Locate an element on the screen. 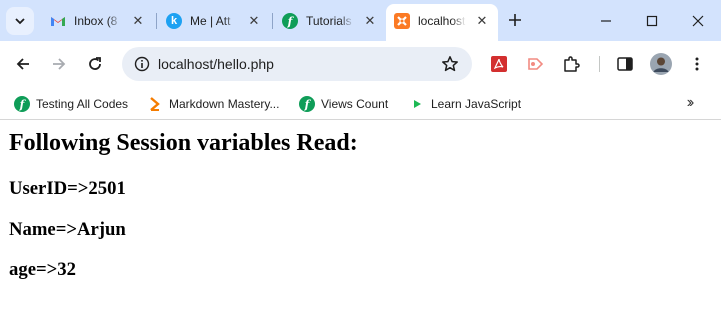 This screenshot has height=318, width=721. avatar-icon is located at coordinates (661, 64).